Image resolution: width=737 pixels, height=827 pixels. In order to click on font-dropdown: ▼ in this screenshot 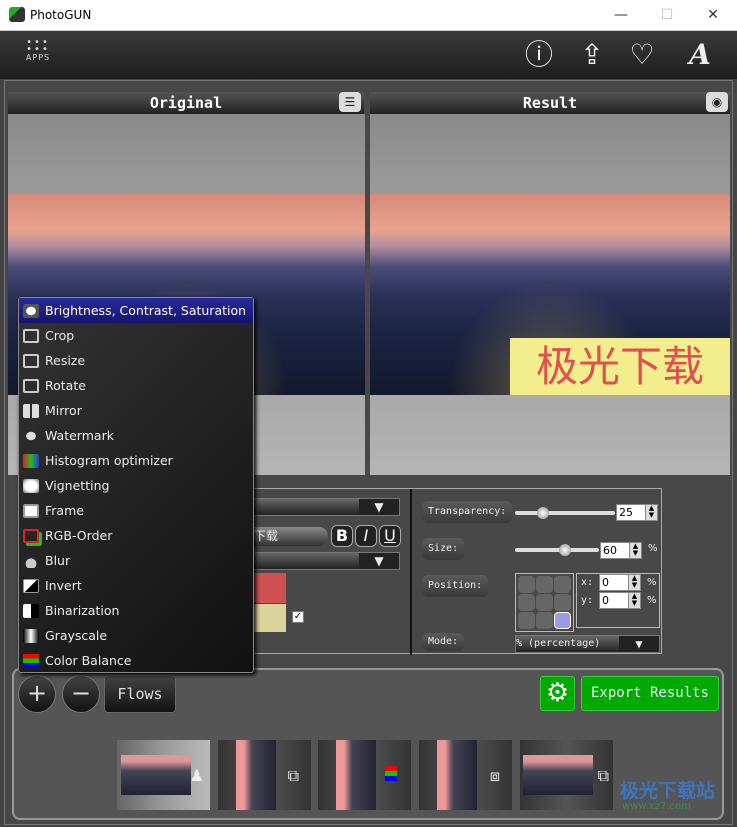, I will do `click(326, 507)`.